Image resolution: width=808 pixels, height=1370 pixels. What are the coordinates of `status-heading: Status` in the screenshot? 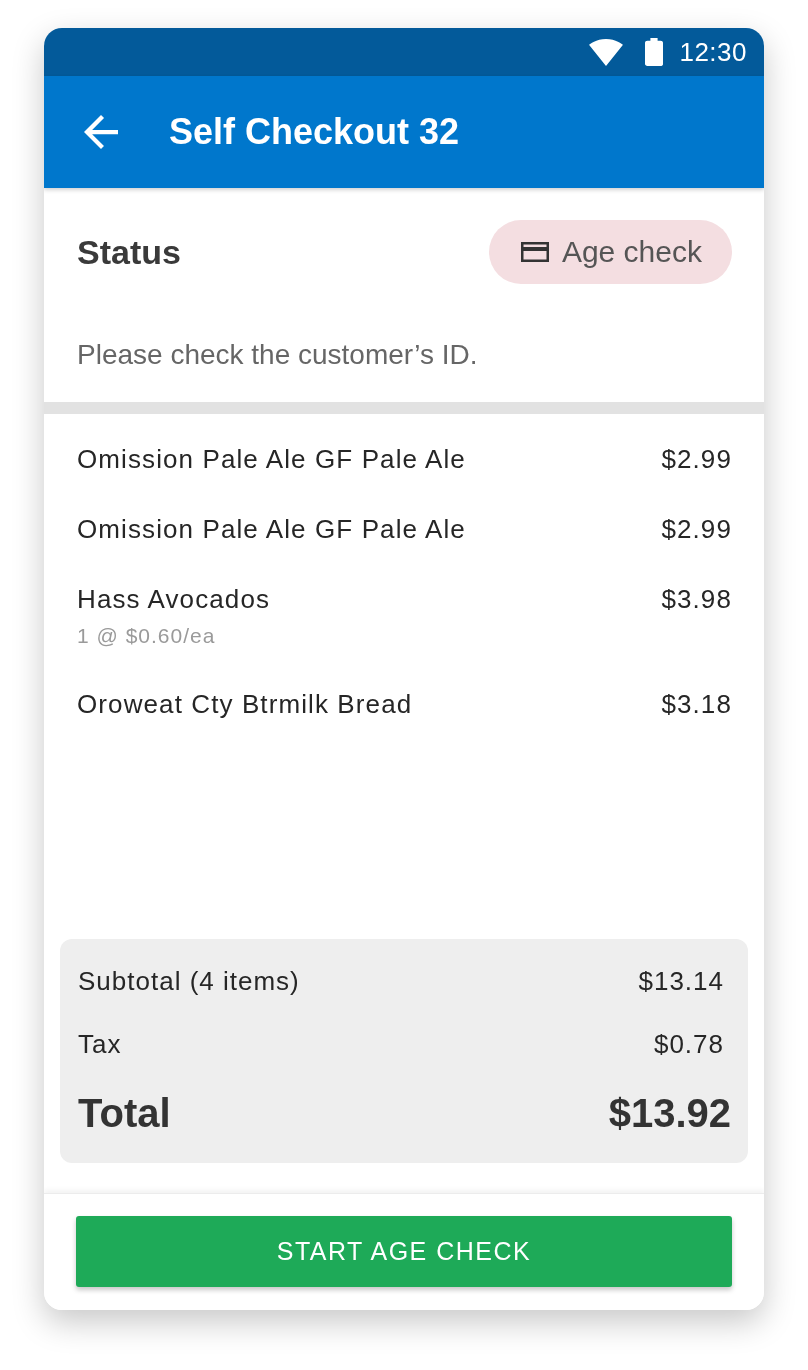 It's located at (129, 252).